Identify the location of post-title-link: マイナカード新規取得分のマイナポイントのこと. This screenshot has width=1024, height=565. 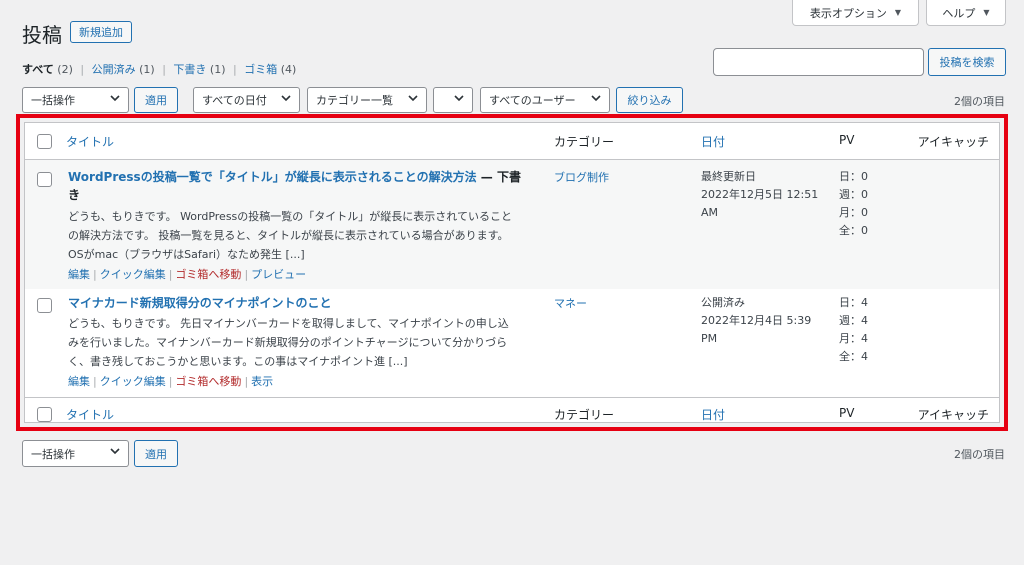
(303, 303).